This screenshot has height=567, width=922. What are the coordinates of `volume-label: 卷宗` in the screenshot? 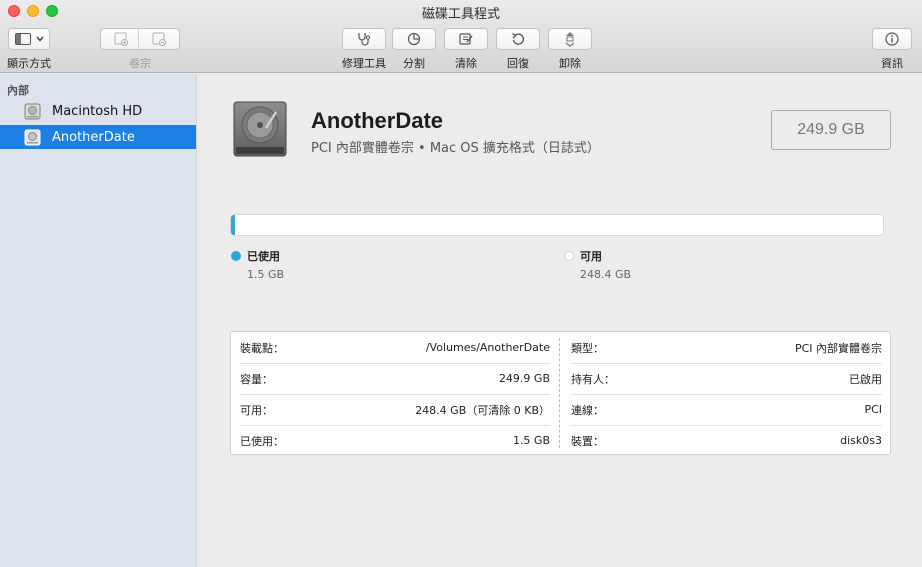 It's located at (140, 63).